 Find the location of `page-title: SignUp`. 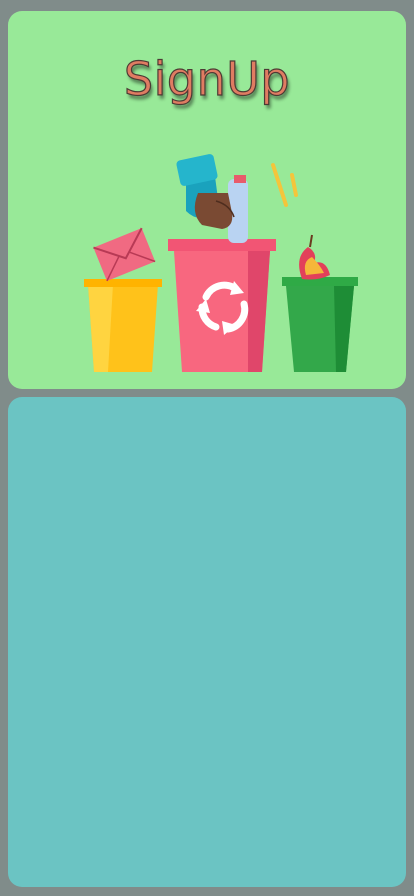

page-title: SignUp is located at coordinates (207, 78).